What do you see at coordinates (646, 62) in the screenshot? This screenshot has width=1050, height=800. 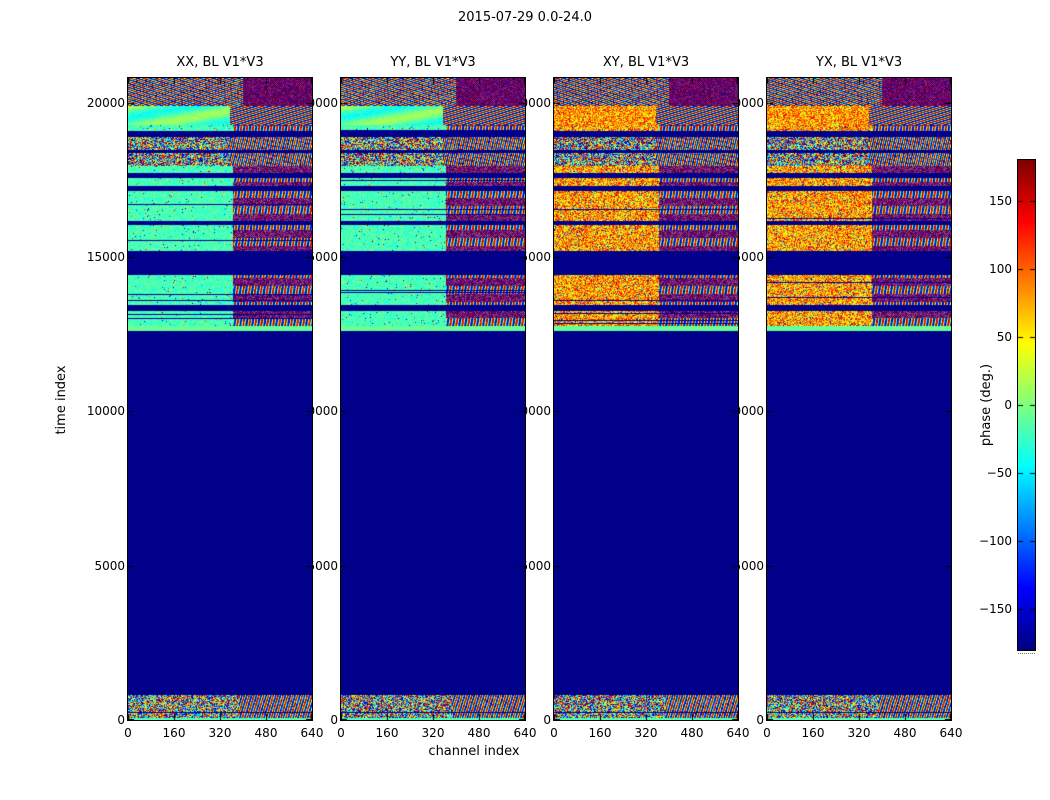 I see `panel-title-xy: XY, BL V1*V3` at bounding box center [646, 62].